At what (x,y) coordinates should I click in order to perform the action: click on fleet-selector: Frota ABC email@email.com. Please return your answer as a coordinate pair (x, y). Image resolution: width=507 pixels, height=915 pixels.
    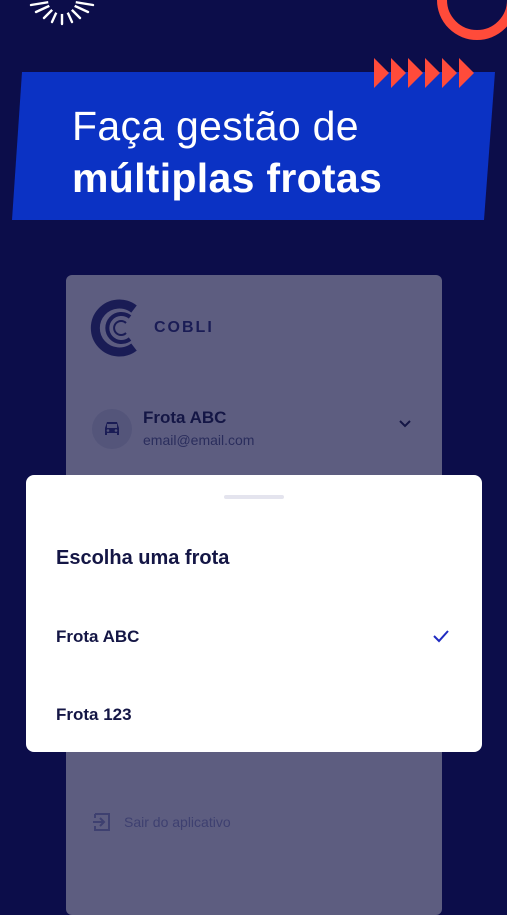
    Looking at the image, I should click on (257, 430).